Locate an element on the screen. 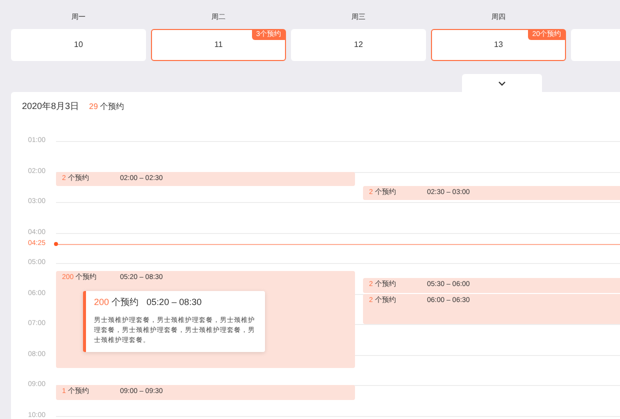  expand-button is located at coordinates (502, 83).